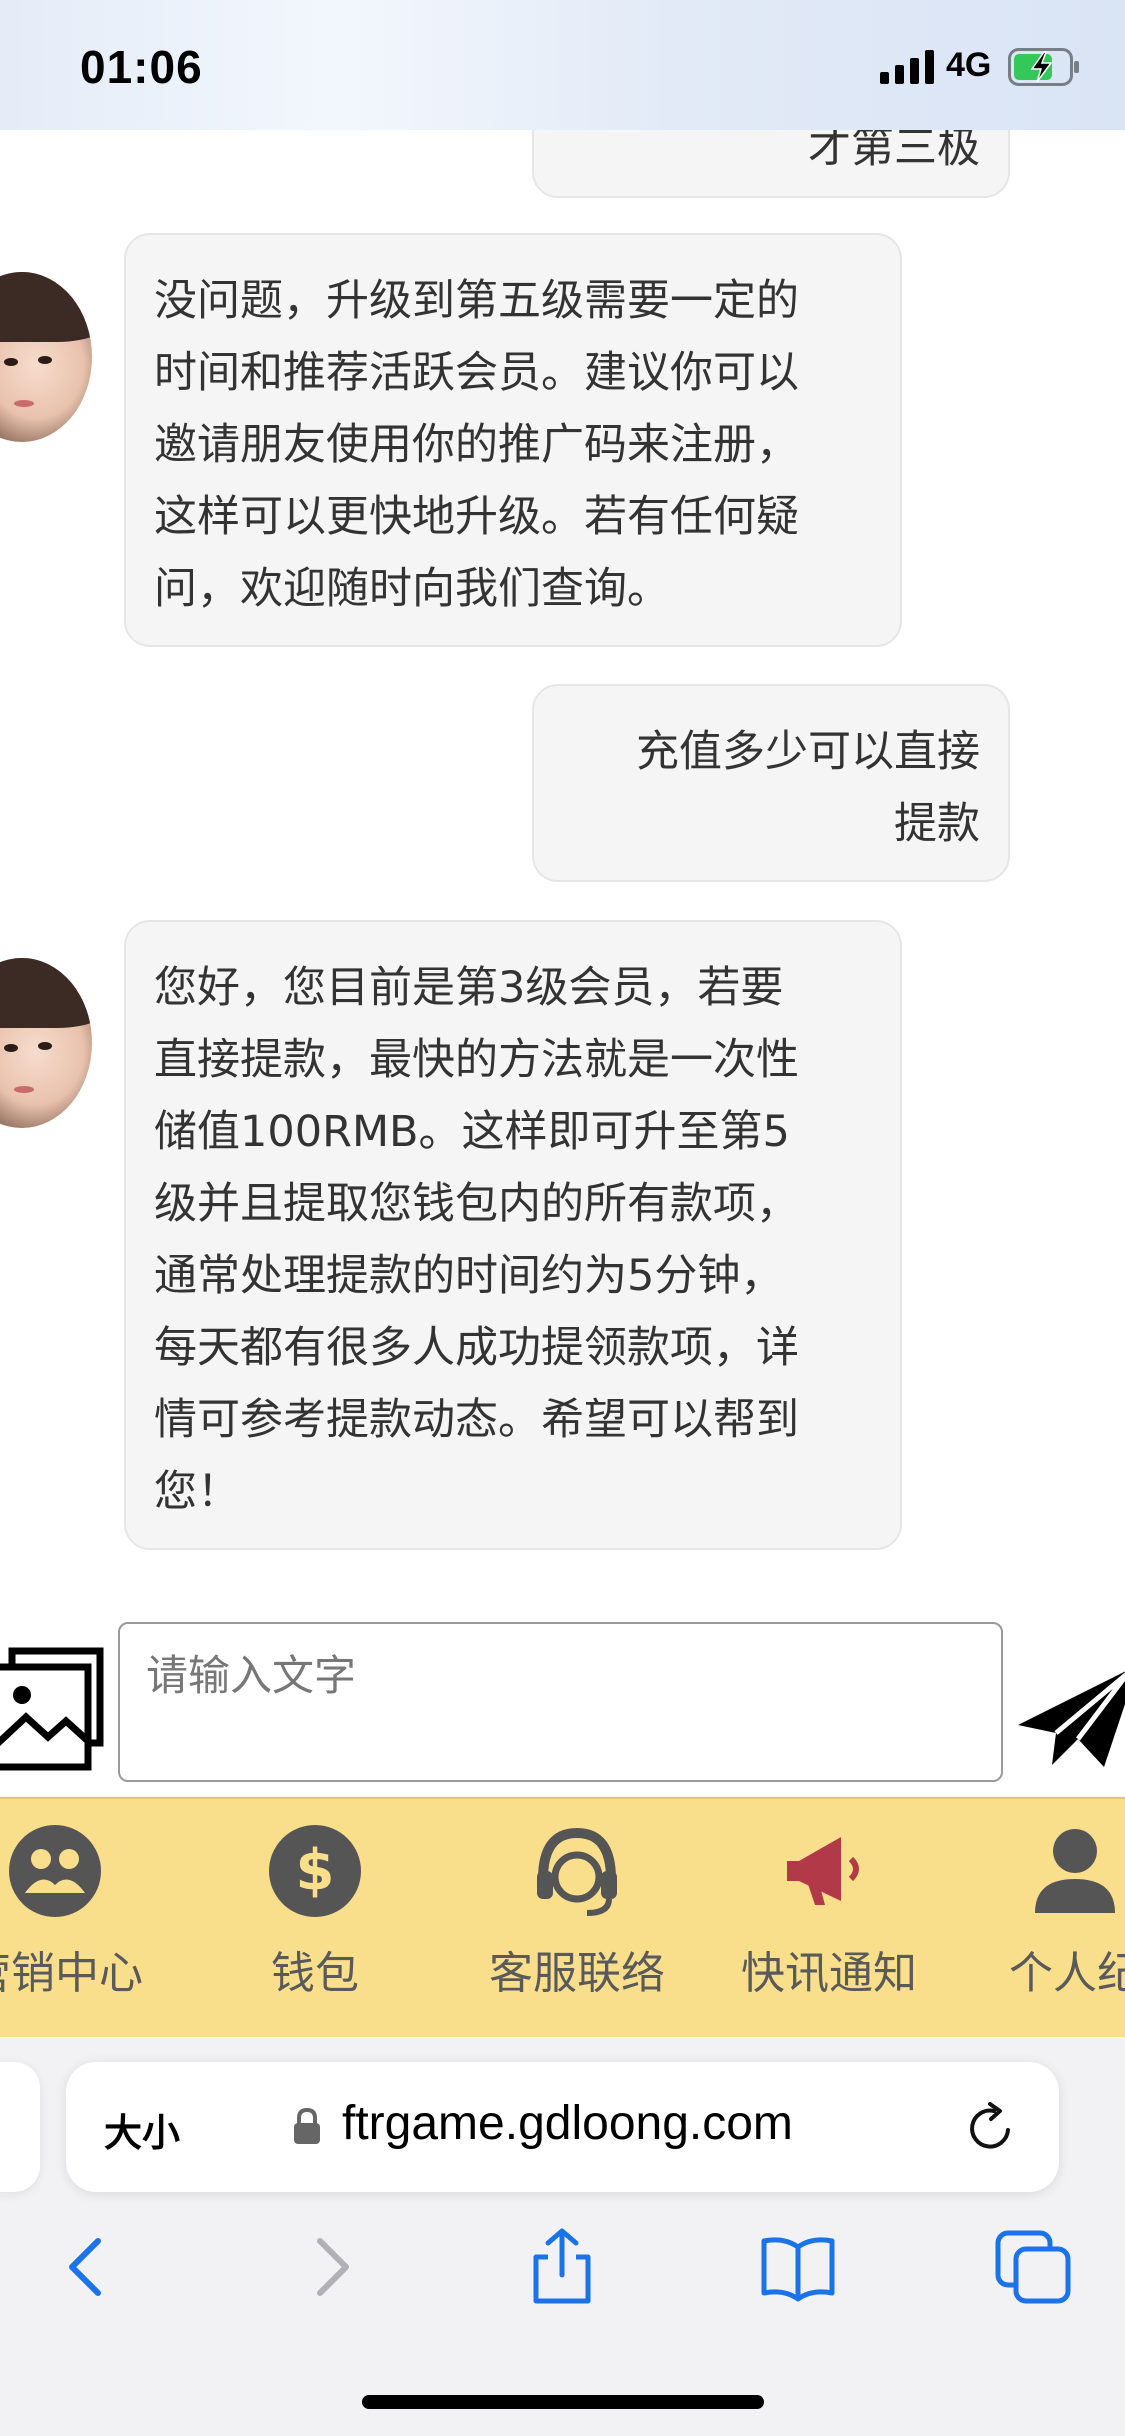  What do you see at coordinates (197, 1492) in the screenshot?
I see `message-line: 您！` at bounding box center [197, 1492].